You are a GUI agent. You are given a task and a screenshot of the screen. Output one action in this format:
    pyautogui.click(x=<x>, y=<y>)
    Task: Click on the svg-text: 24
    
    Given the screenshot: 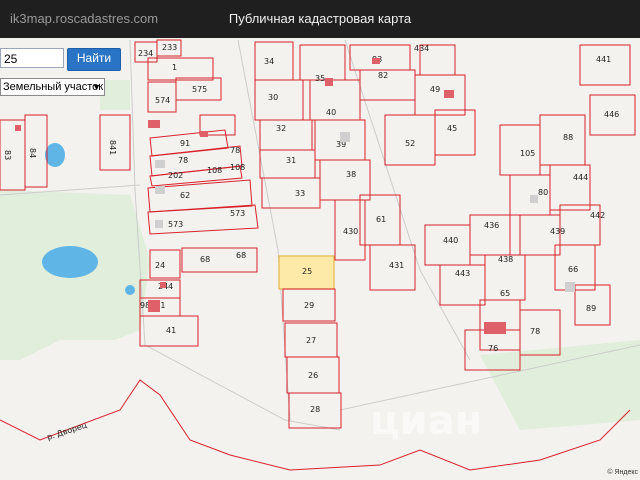 What is the action you would take?
    pyautogui.click(x=160, y=265)
    